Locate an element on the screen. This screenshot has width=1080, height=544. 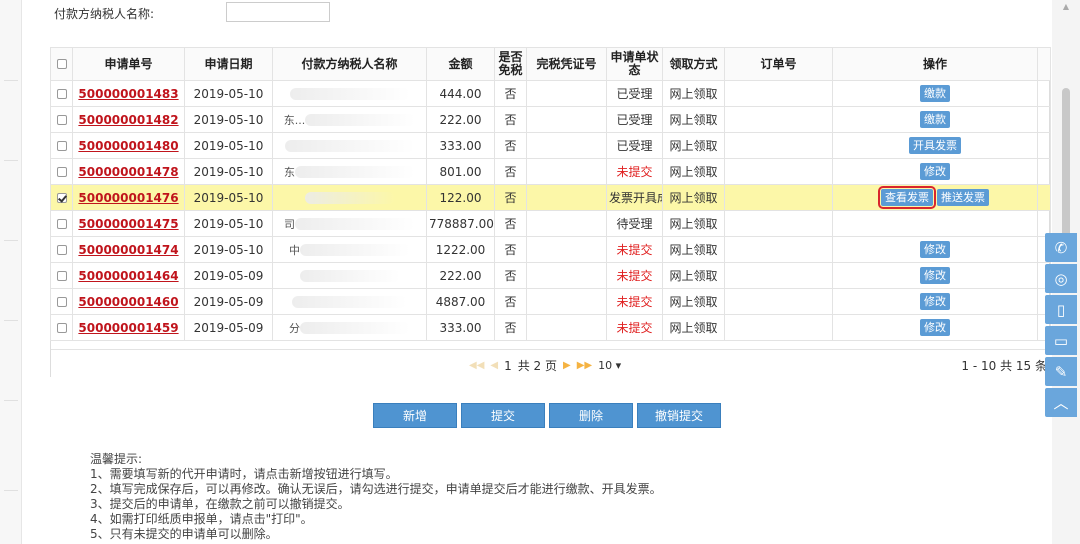
application-id-link: 500000001460 is located at coordinates (128, 302).